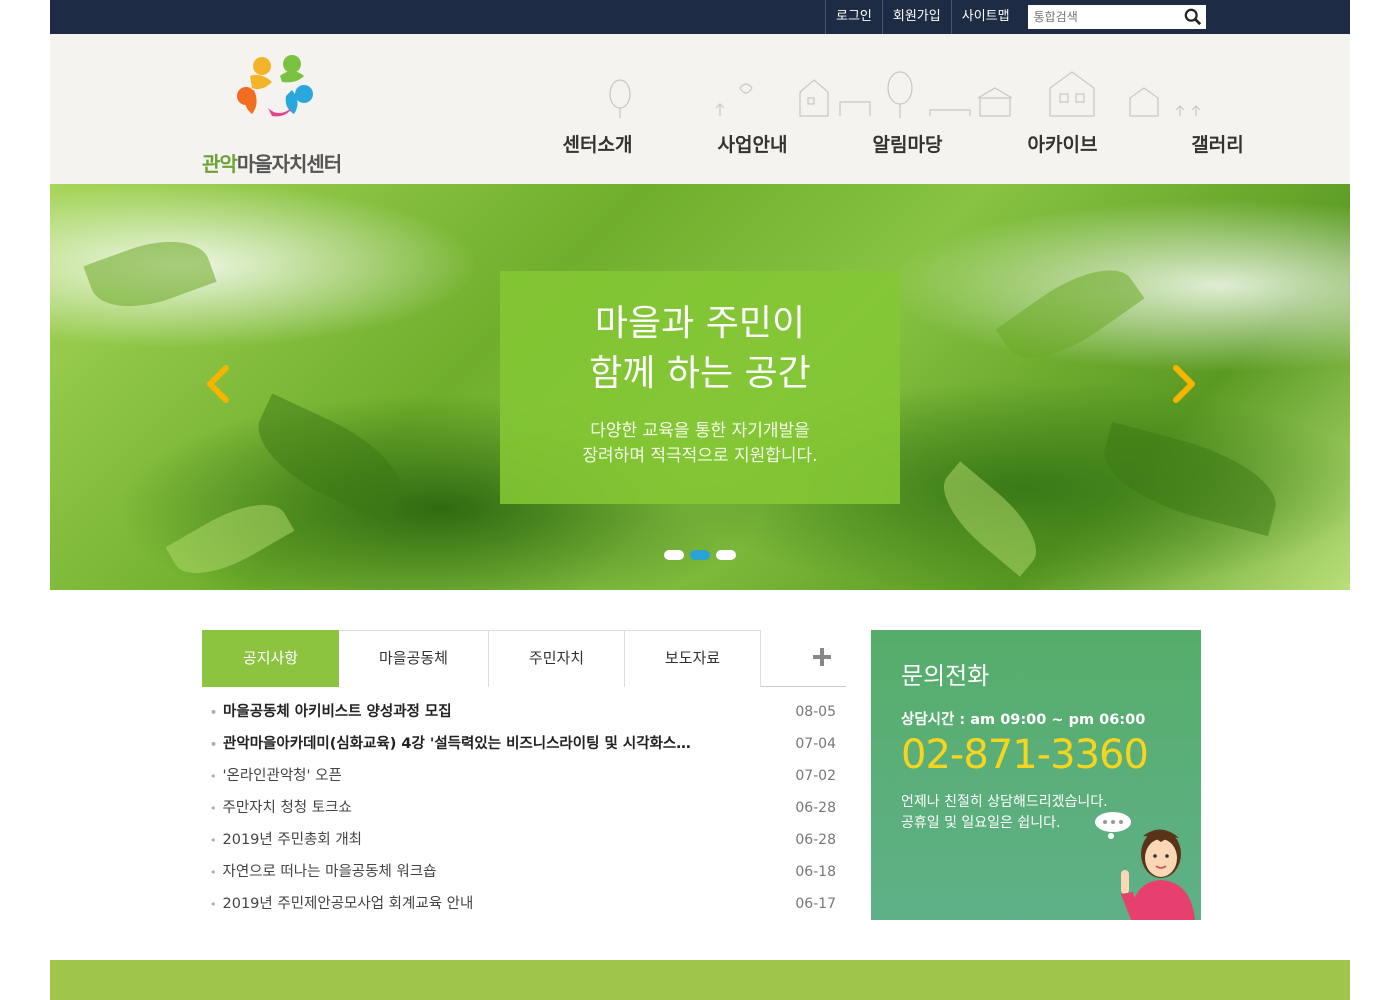 The image size is (1400, 1000). Describe the element at coordinates (1025, 755) in the screenshot. I see `contact-phone: 02-871-3360` at that location.